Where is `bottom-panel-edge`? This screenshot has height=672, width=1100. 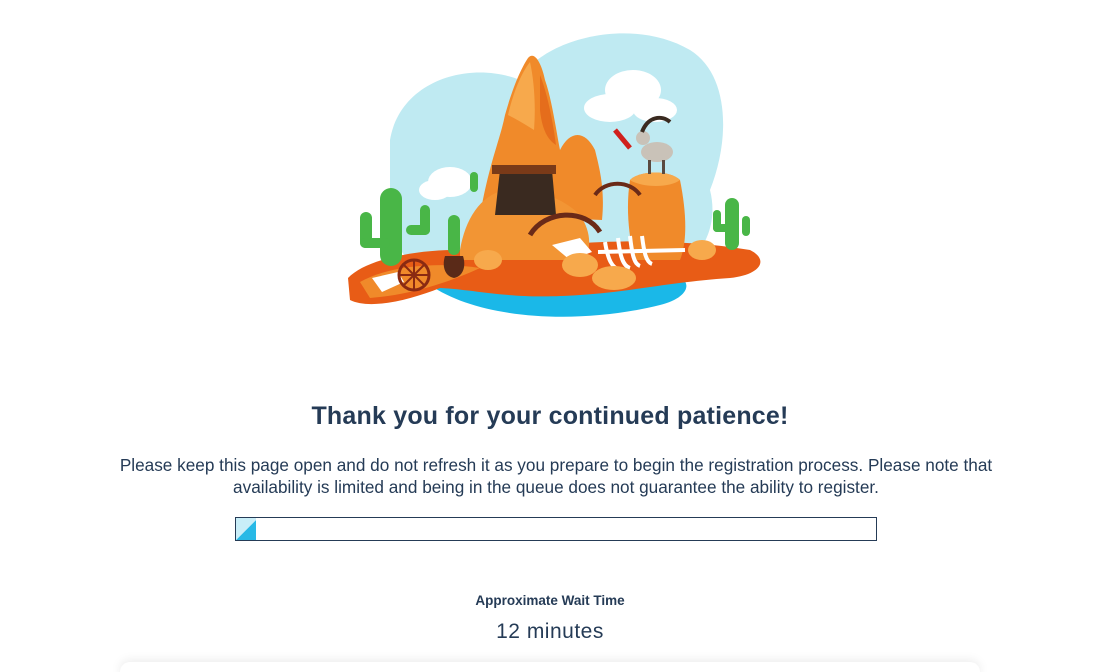 bottom-panel-edge is located at coordinates (550, 667).